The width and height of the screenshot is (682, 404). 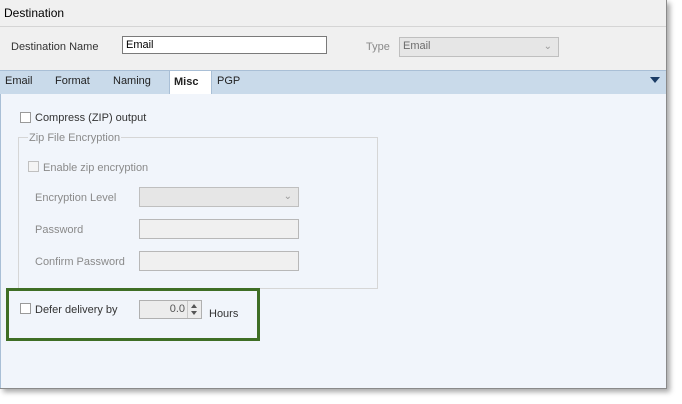 I want to click on destination-name-input: Email, so click(x=224, y=45).